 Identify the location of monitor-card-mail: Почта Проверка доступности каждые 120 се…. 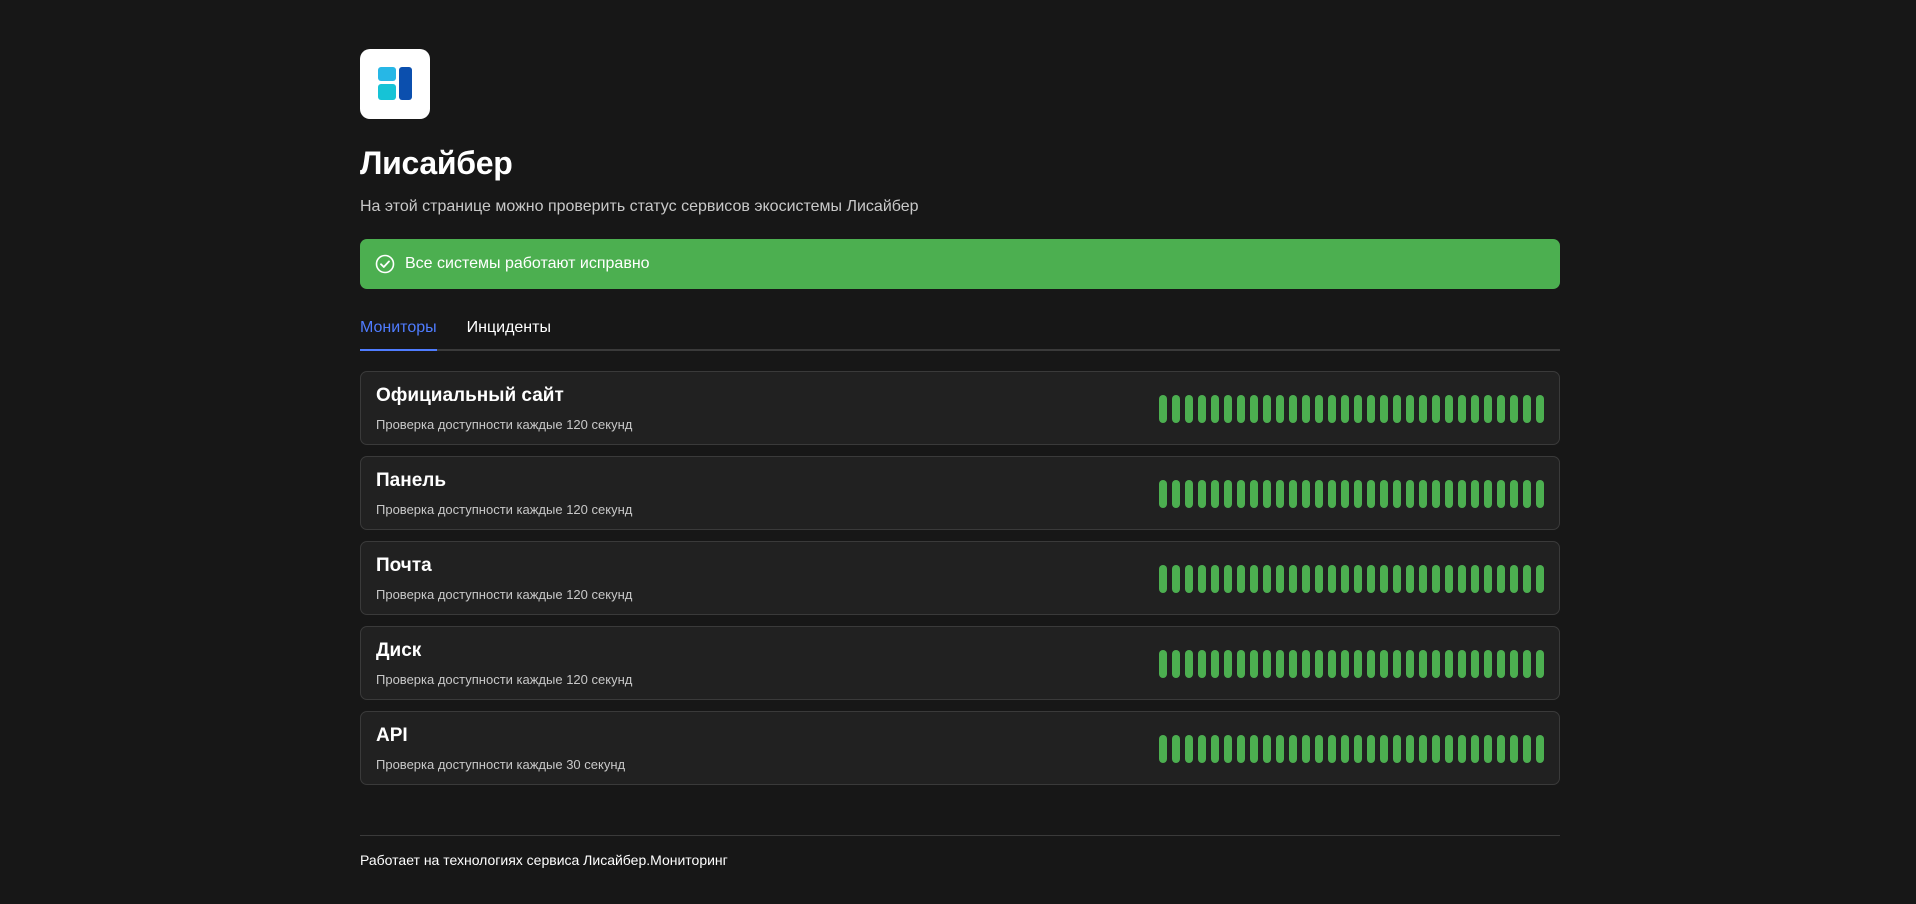
(960, 578).